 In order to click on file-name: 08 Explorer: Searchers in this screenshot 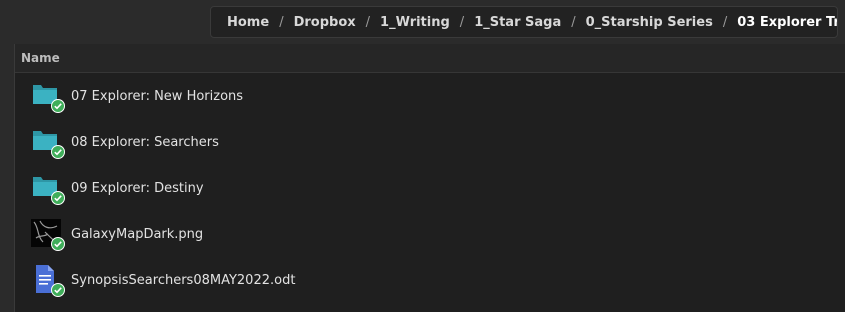, I will do `click(145, 142)`.